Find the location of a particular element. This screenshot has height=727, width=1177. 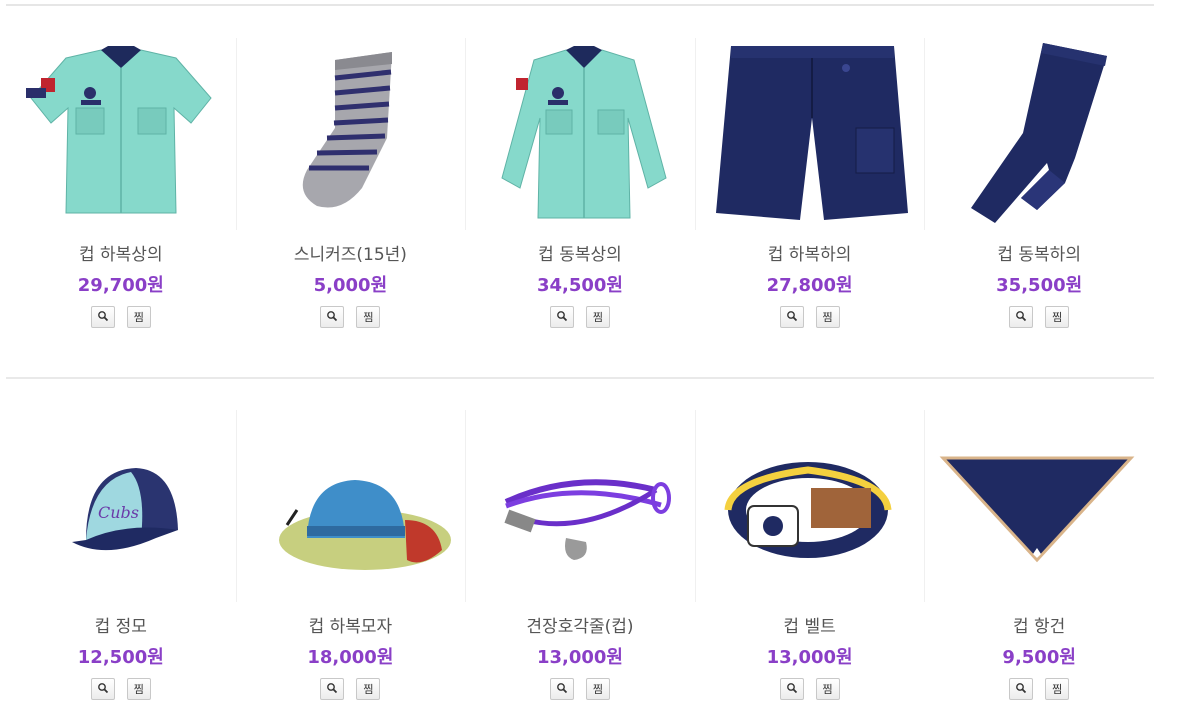

product-image-short-sleeve-shirt is located at coordinates (121, 134).